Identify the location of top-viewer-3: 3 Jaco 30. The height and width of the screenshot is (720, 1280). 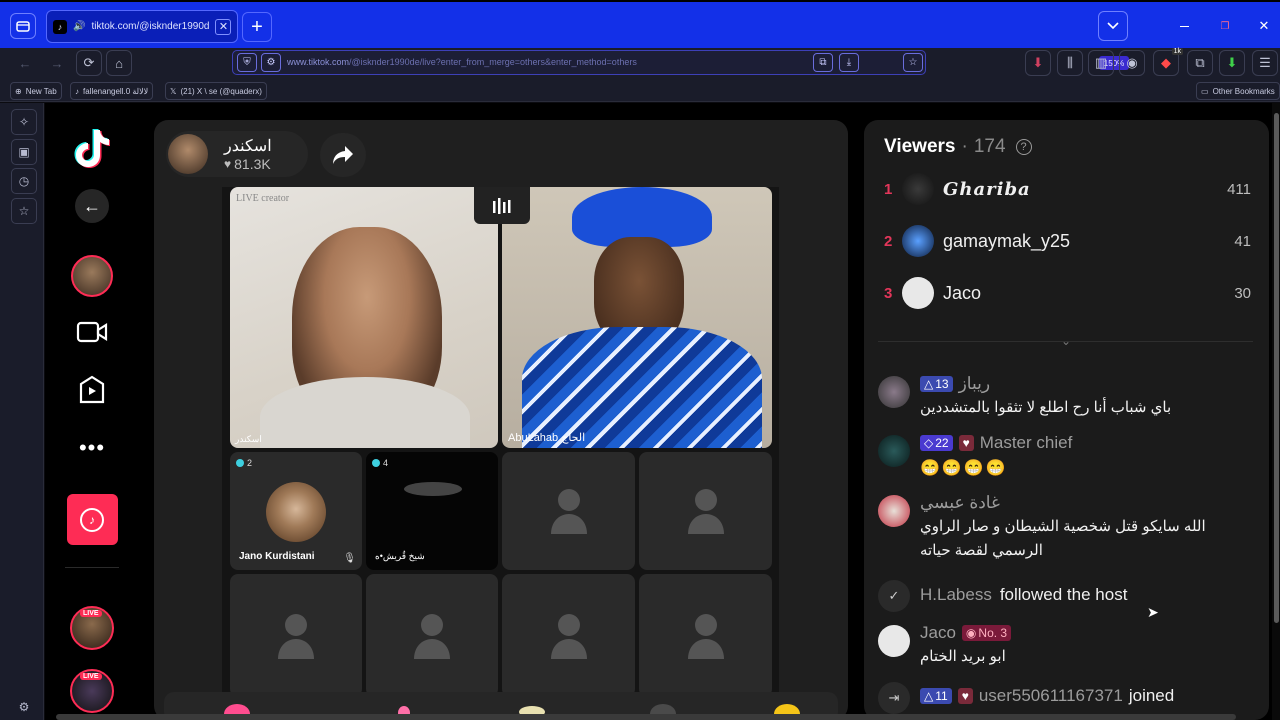
(1069, 293).